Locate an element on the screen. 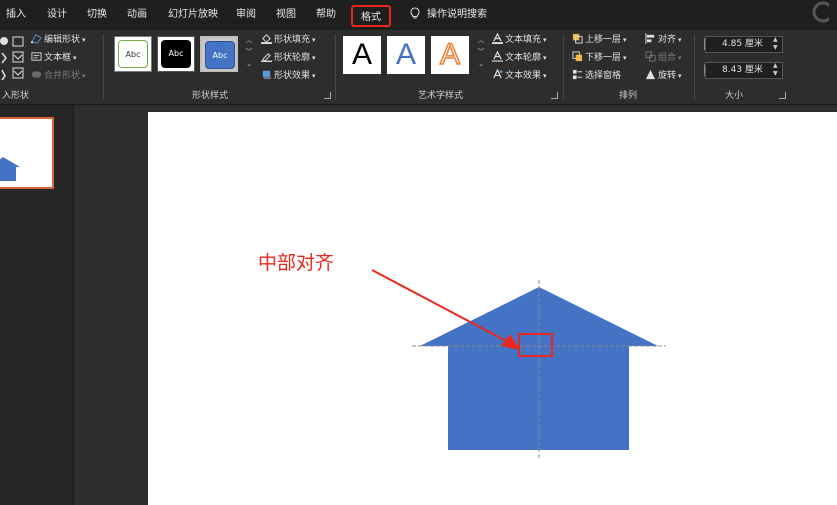  group-button: 组合 ▾ is located at coordinates (663, 58).